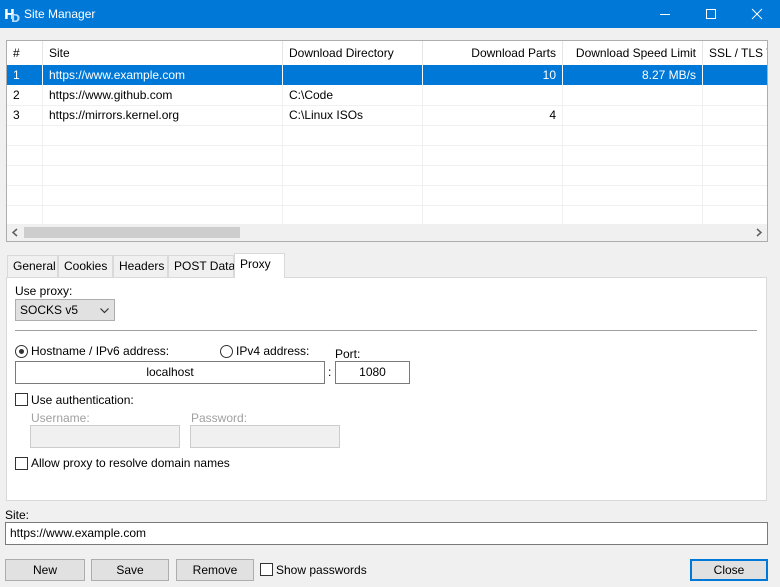  I want to click on username-input, so click(105, 436).